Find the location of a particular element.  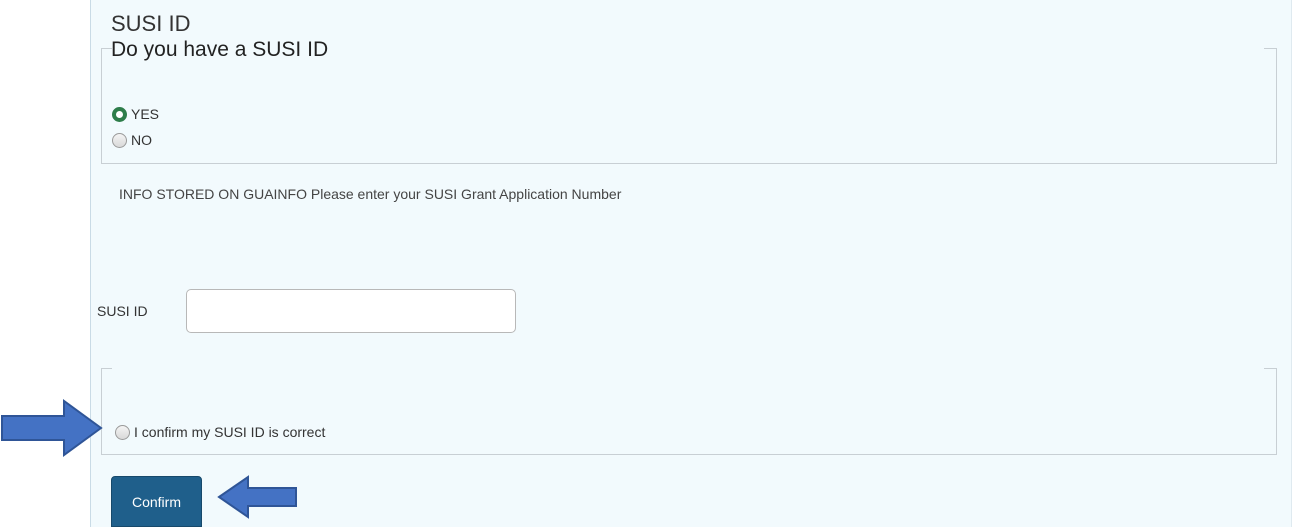

confirm-checkbox-radio is located at coordinates (122, 432).